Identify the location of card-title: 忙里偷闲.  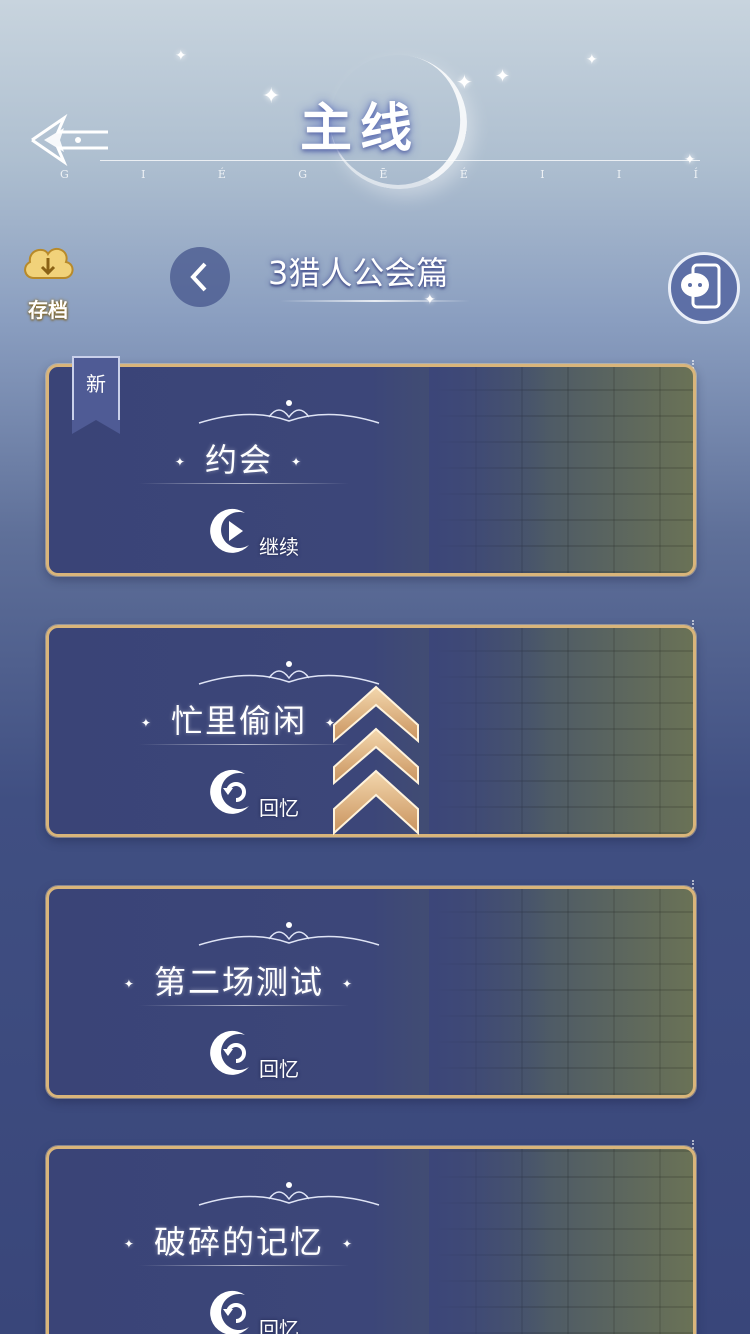
(238, 721).